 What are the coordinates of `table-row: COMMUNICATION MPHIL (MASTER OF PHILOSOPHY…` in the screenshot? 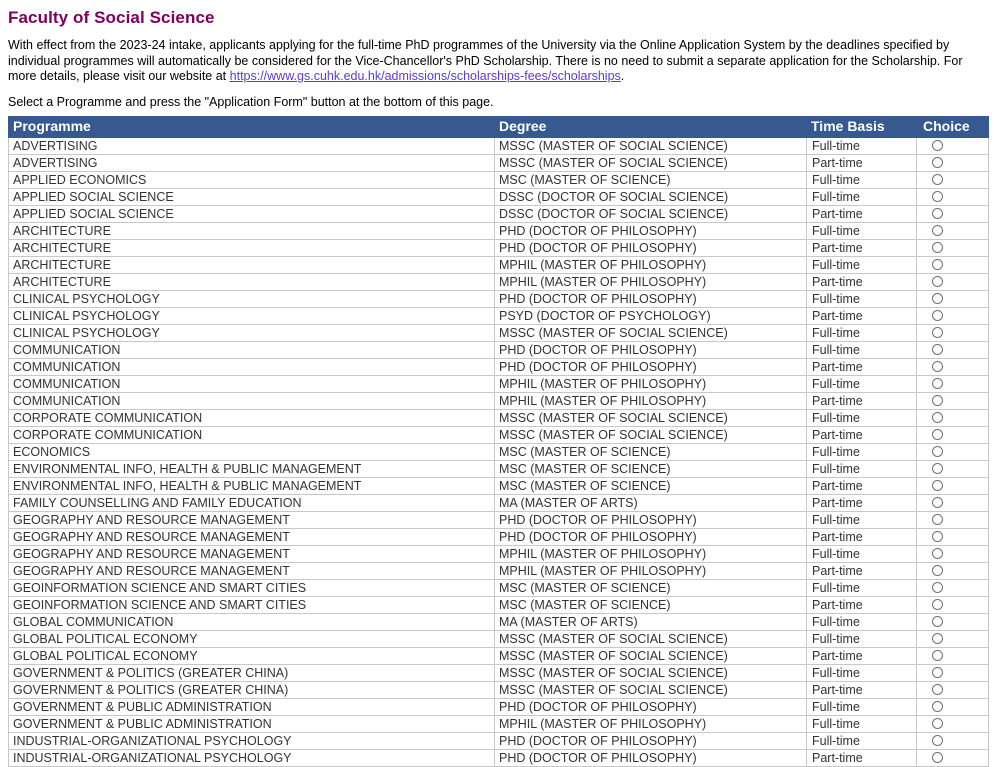 It's located at (498, 384).